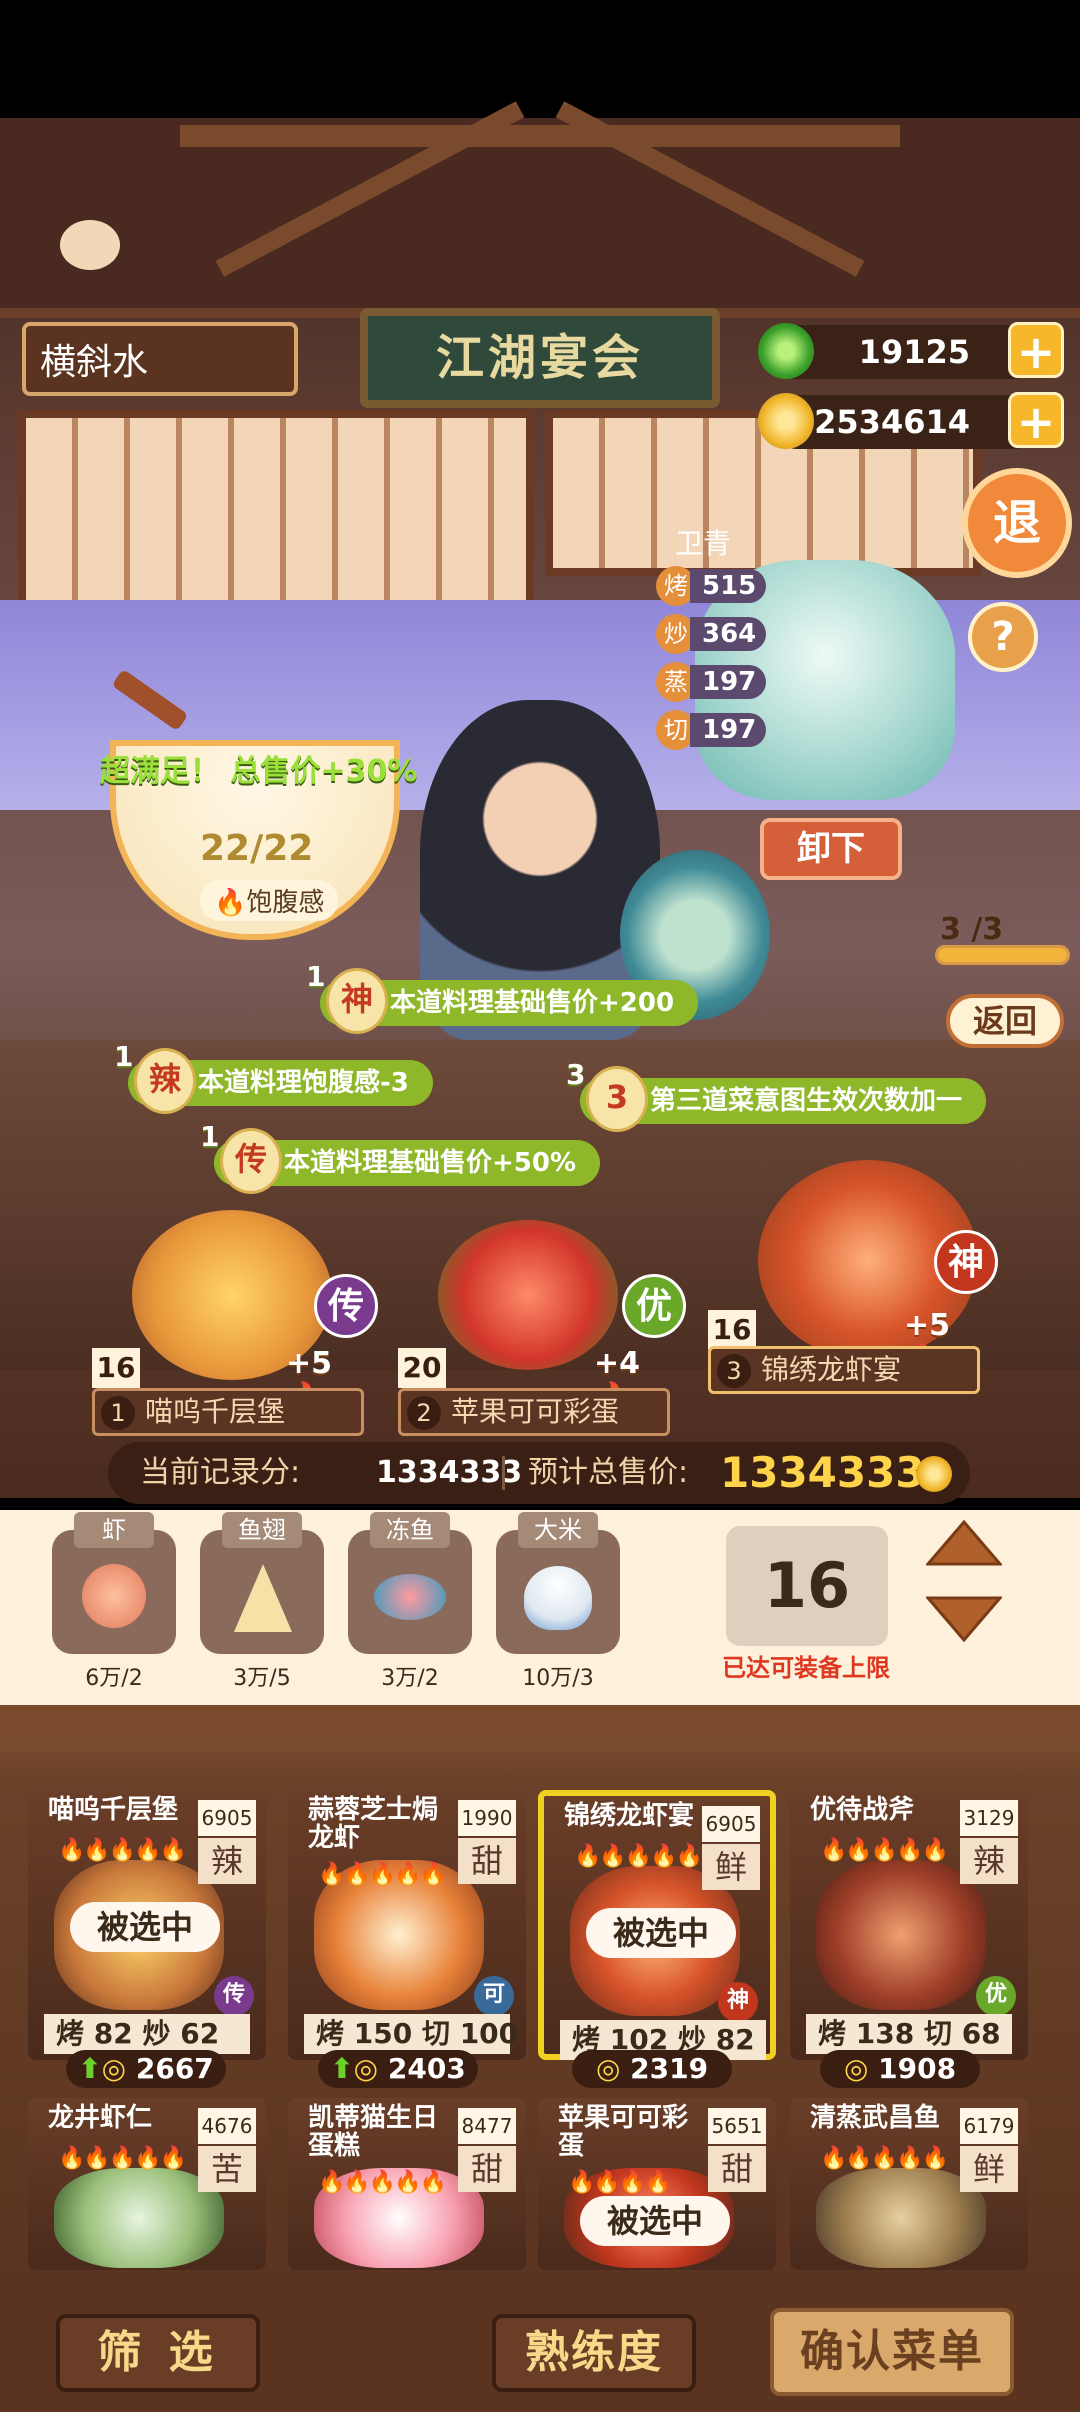 The height and width of the screenshot is (2412, 1080). What do you see at coordinates (540, 136) in the screenshot?
I see `roof-beam` at bounding box center [540, 136].